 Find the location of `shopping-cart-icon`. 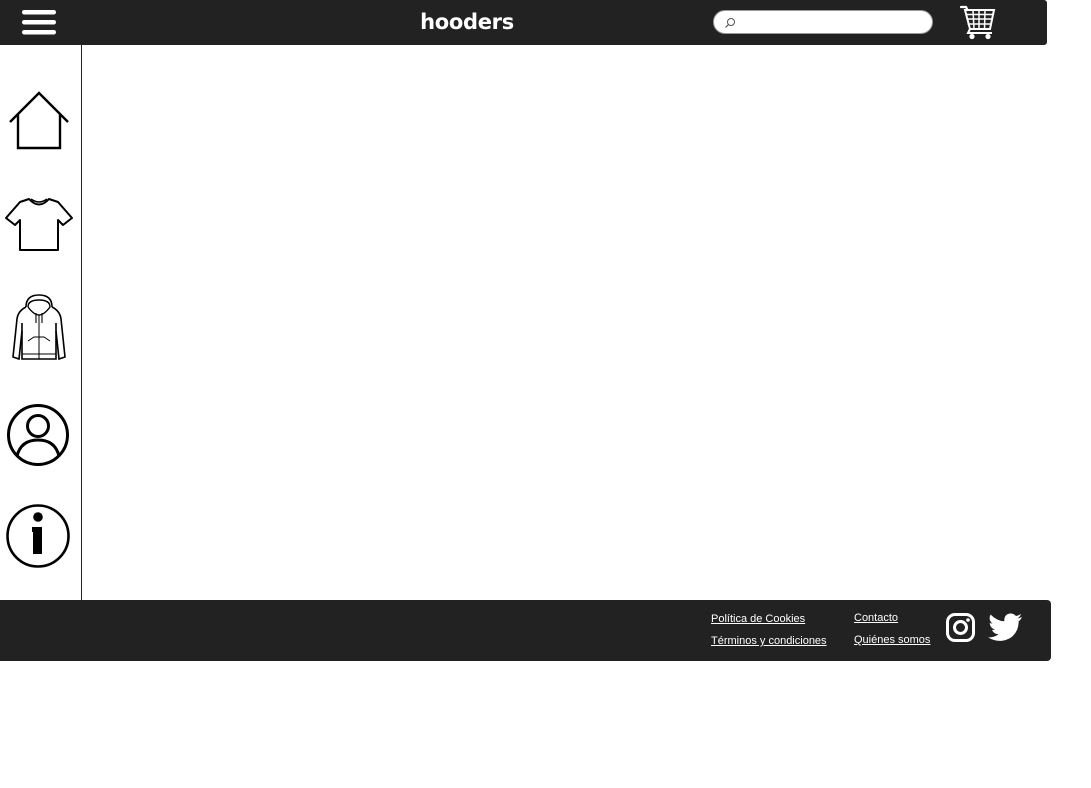

shopping-cart-icon is located at coordinates (978, 22).